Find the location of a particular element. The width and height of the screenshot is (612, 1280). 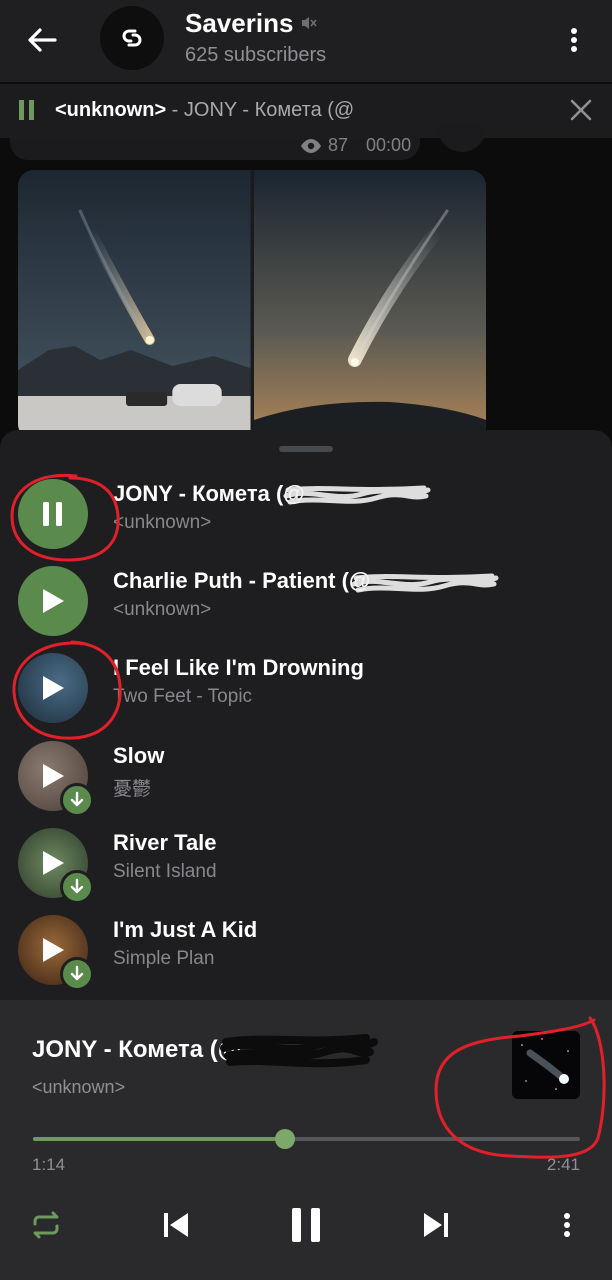

total-time: 2:41 is located at coordinates (563, 1164).